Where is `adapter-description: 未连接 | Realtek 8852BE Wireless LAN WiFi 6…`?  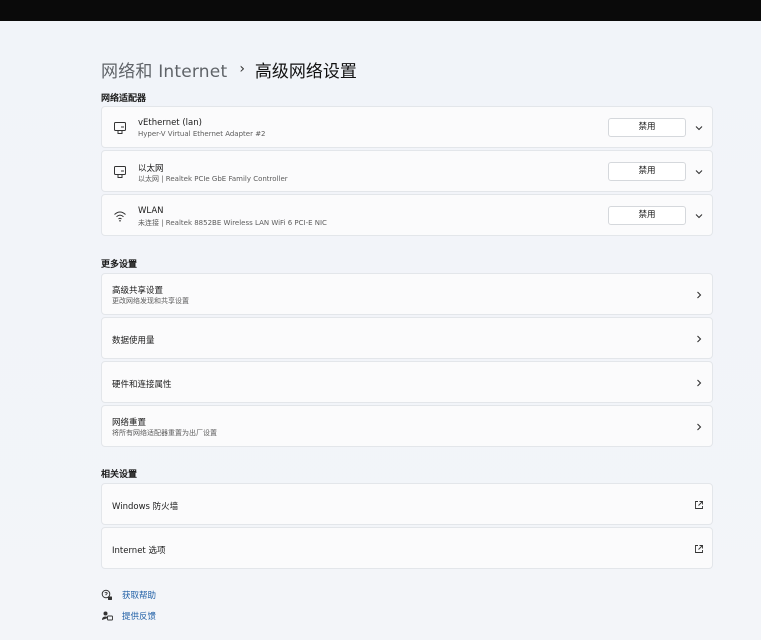 adapter-description: 未连接 | Realtek 8852BE Wireless LAN WiFi 6… is located at coordinates (232, 223).